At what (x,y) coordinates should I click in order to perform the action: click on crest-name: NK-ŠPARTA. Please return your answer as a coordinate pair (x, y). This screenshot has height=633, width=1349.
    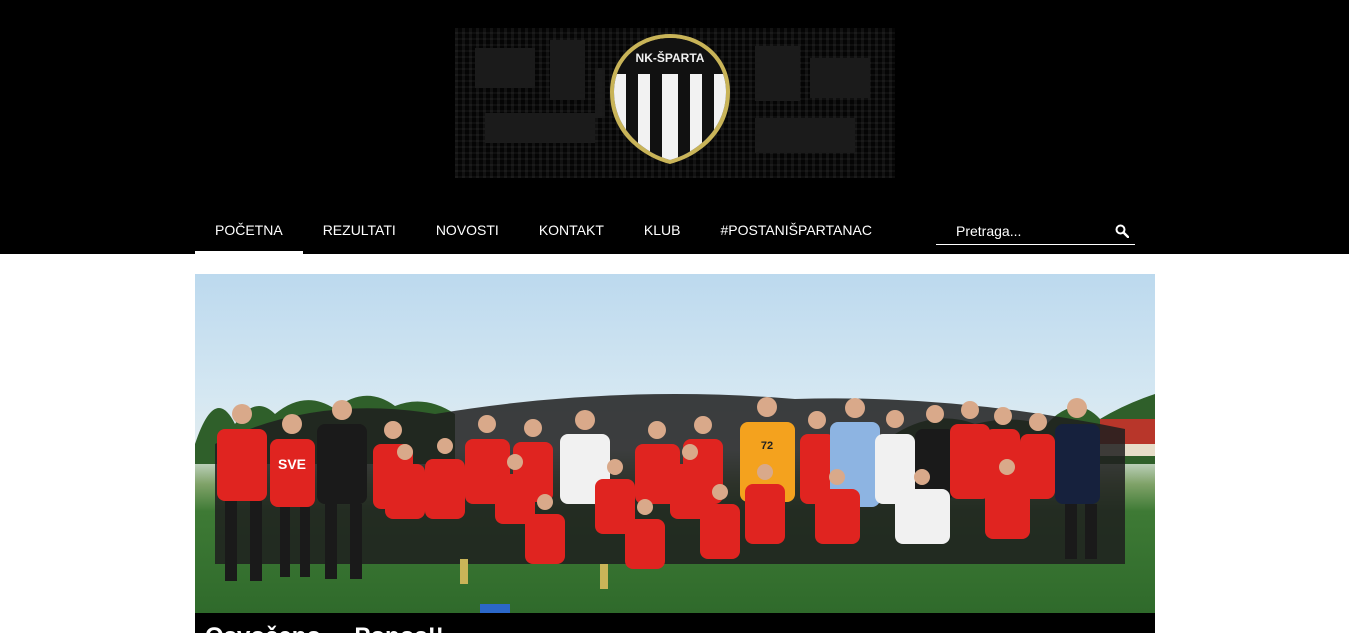
    Looking at the image, I should click on (670, 57).